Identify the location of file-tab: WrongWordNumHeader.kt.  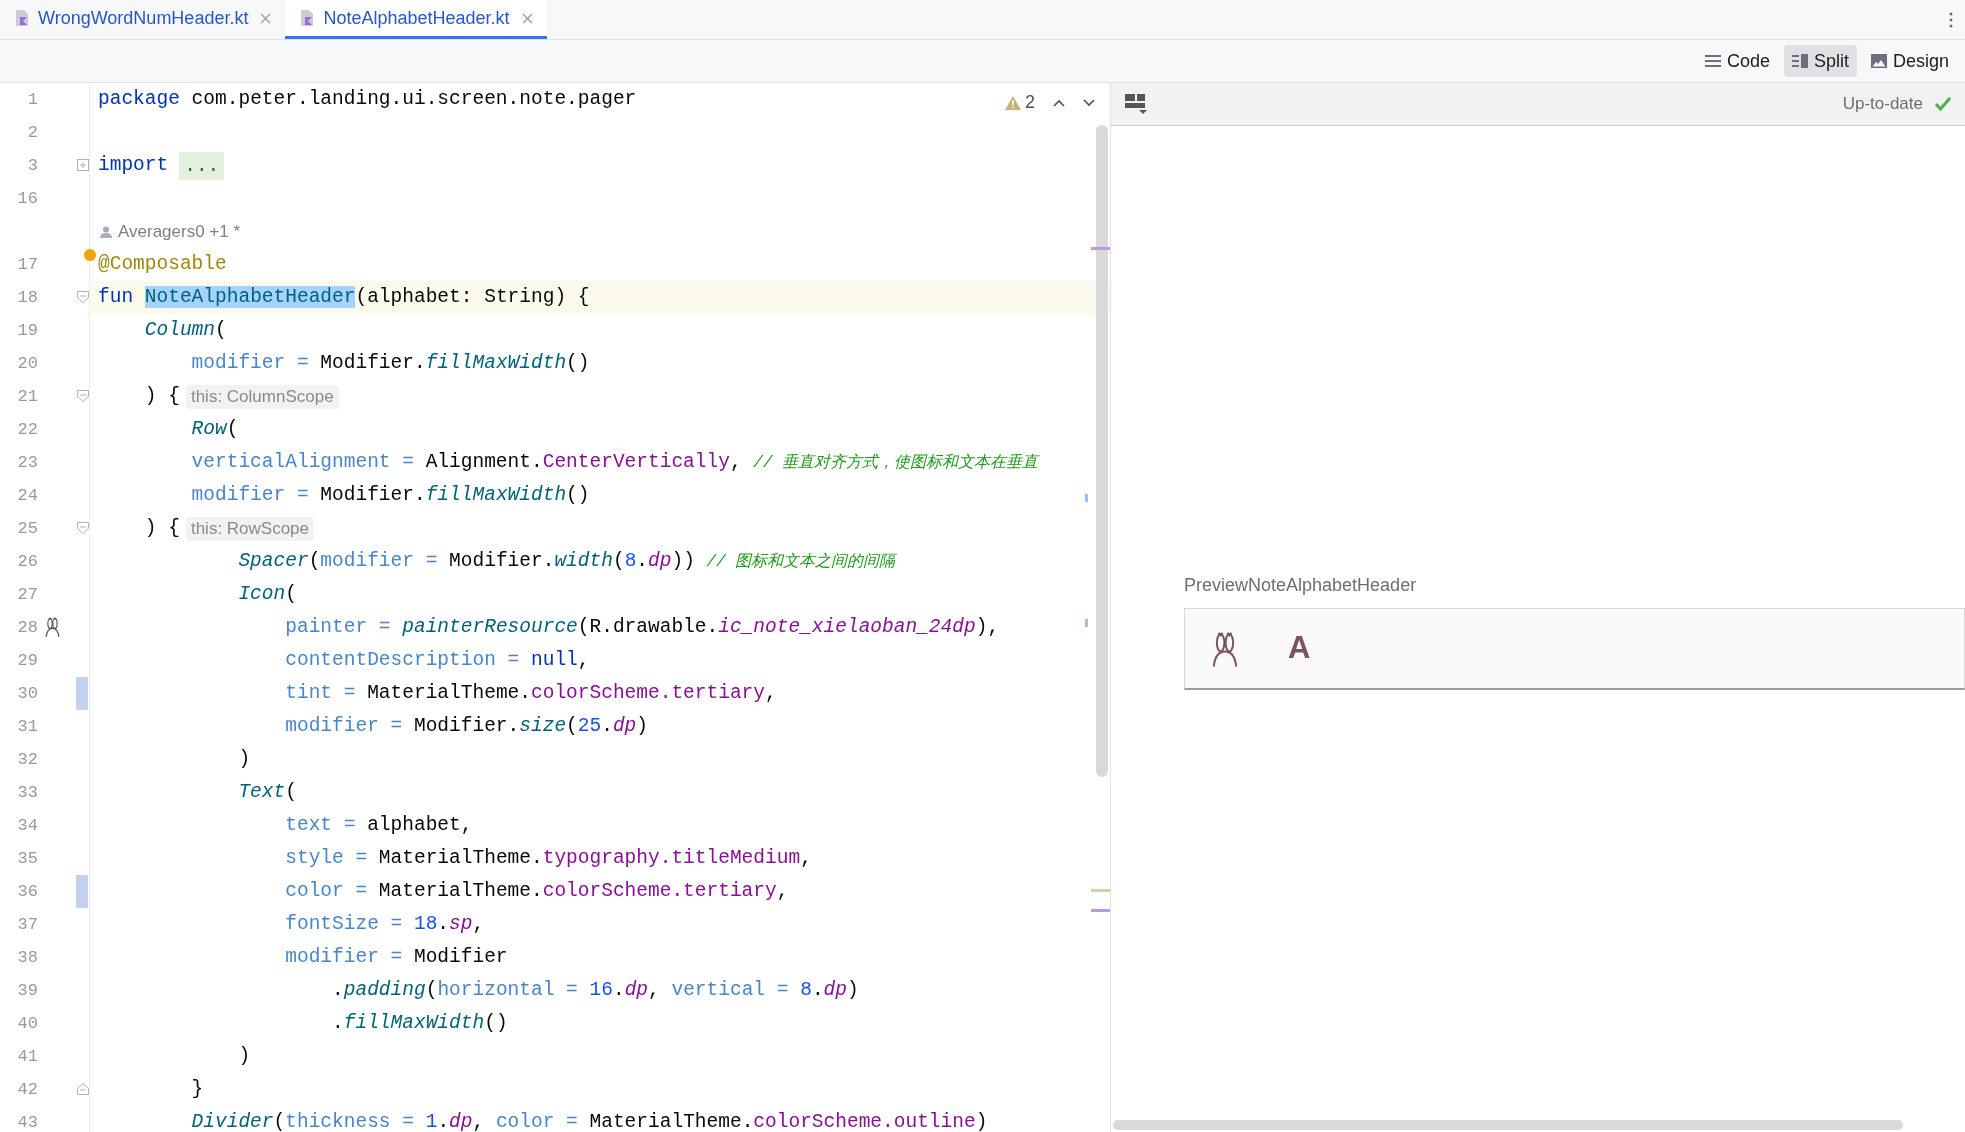
(143, 19).